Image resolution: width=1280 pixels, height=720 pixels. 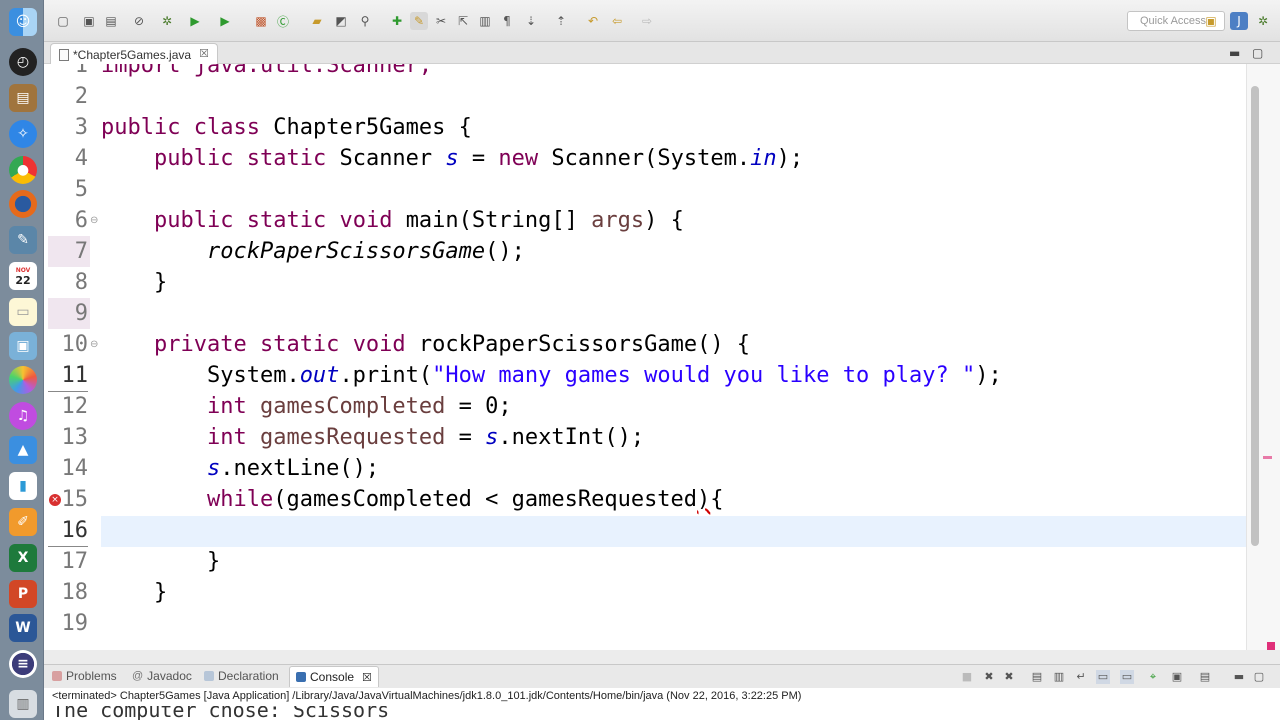 I want to click on line-number: 1, so click(x=81, y=71).